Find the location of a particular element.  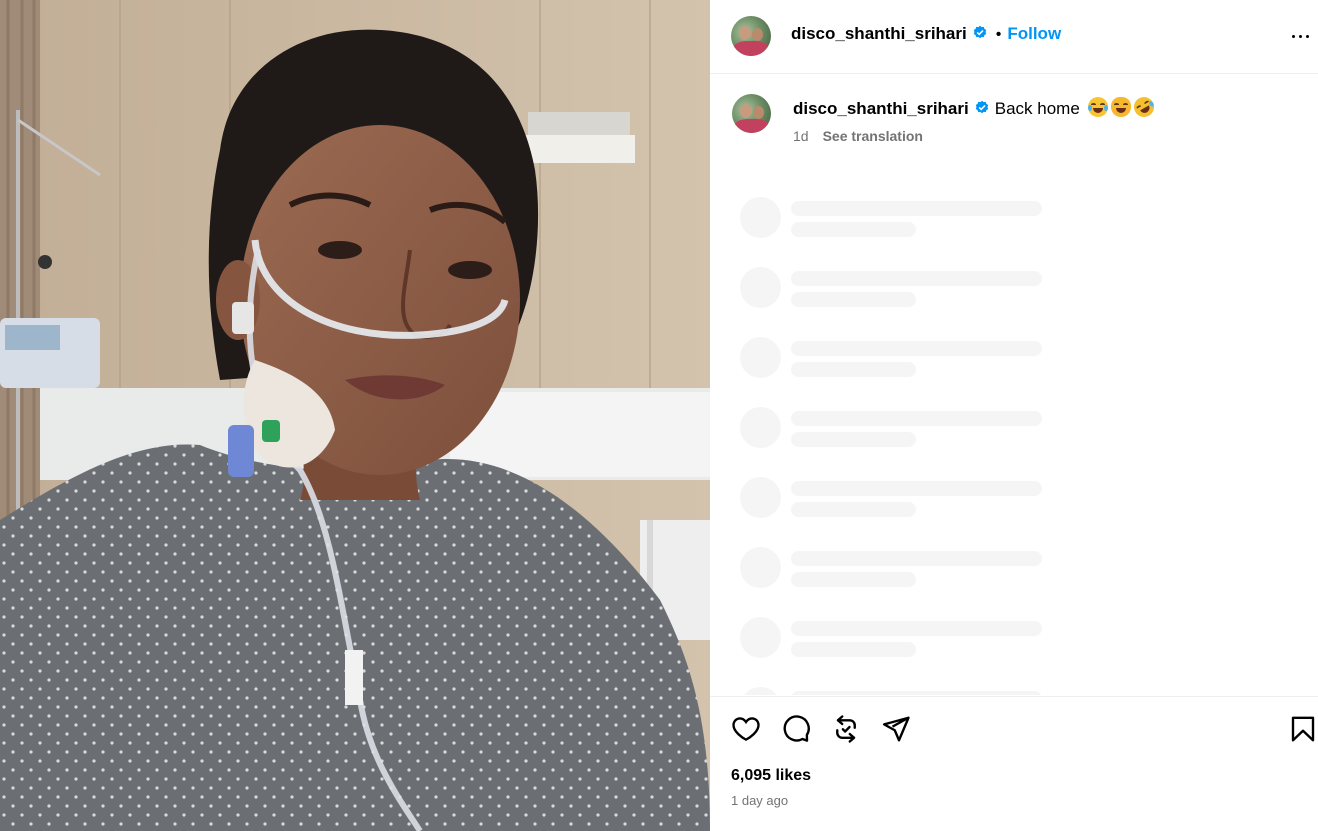

repost-button is located at coordinates (846, 729).